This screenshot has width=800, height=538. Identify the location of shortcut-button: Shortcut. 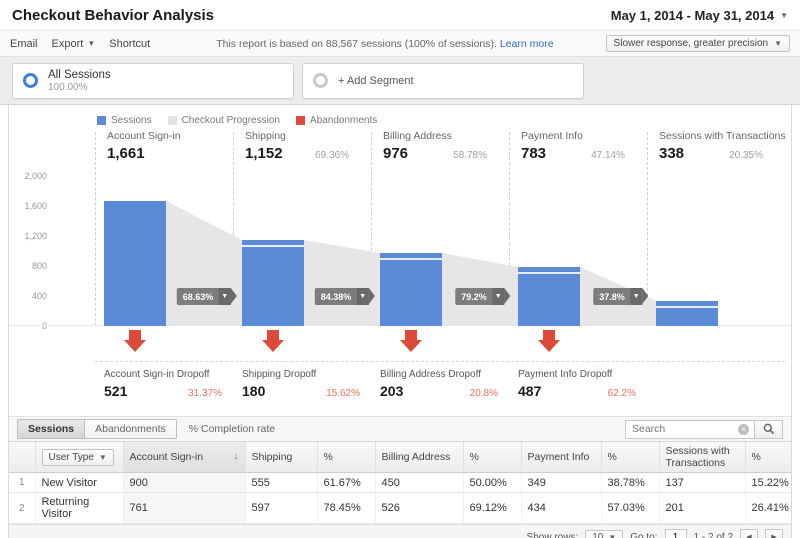
(129, 44).